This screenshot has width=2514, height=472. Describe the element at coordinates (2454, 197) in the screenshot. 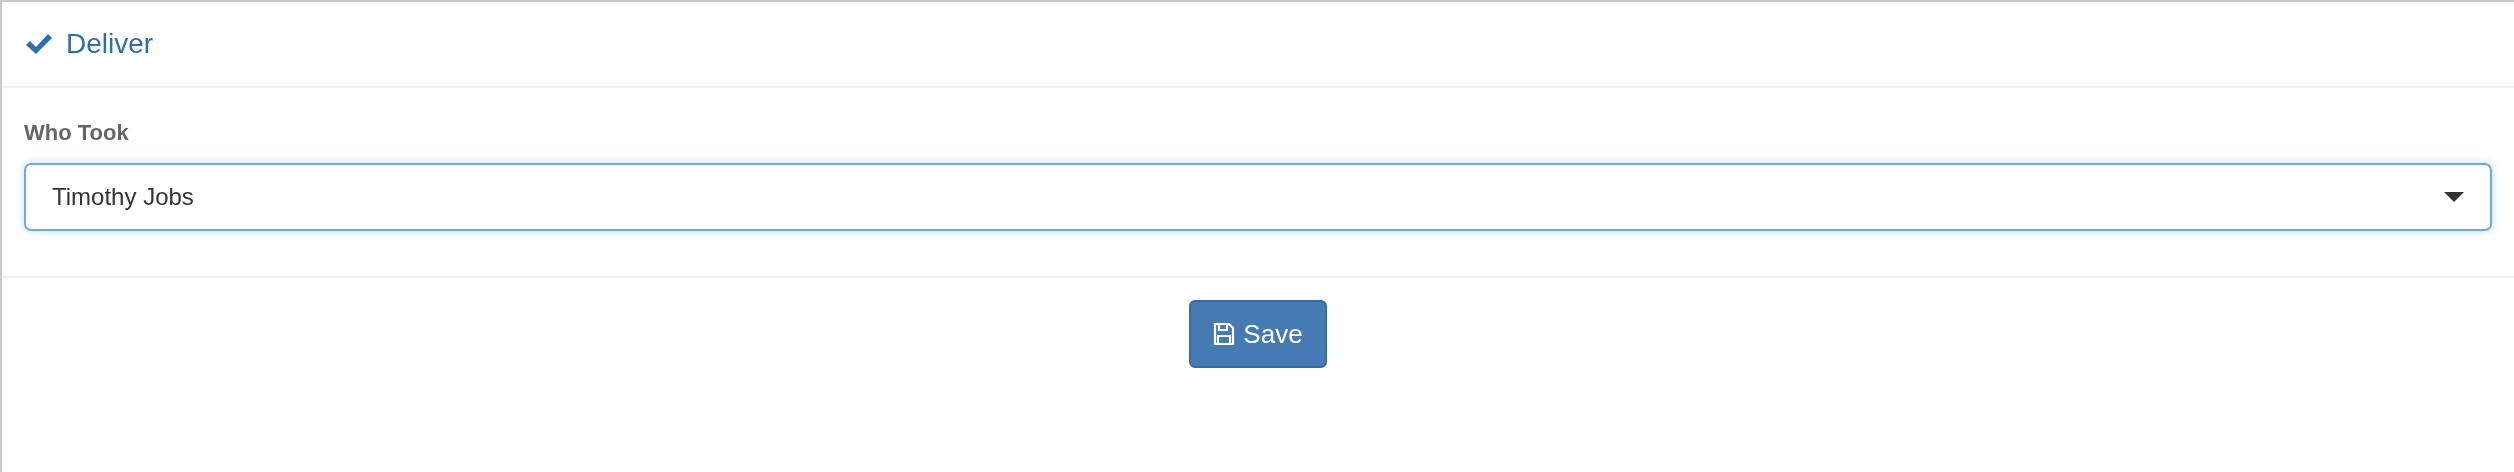

I see `caret-icon` at that location.